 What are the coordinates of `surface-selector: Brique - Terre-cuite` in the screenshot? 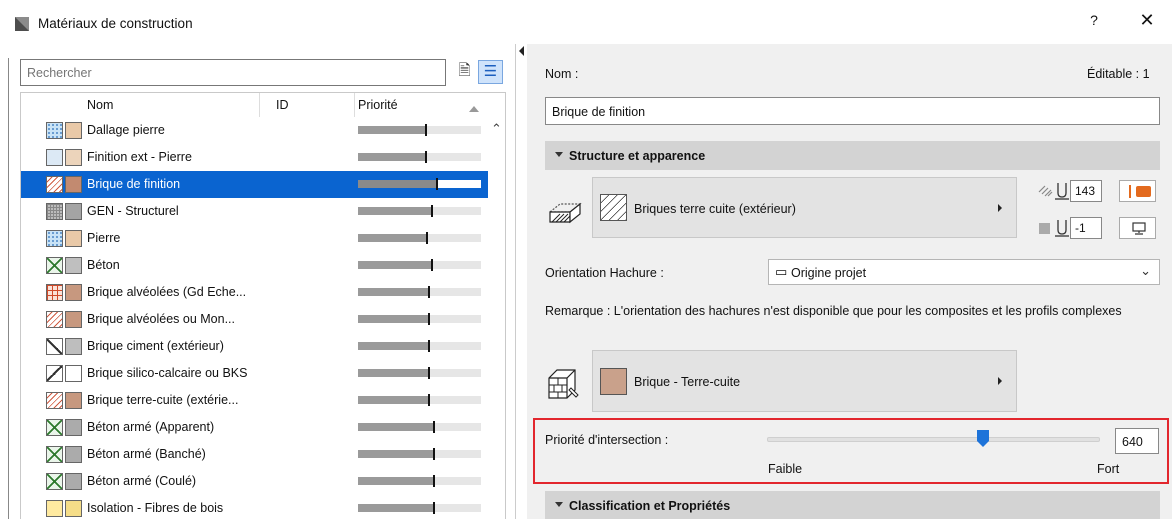 It's located at (804, 381).